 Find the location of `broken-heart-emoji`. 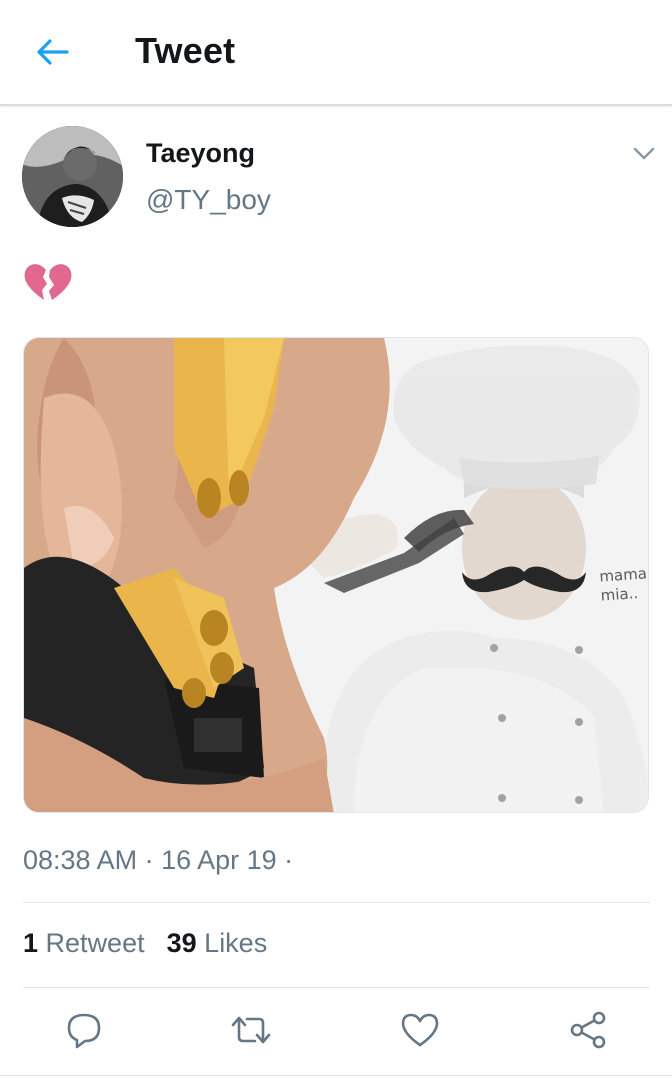

broken-heart-emoji is located at coordinates (48, 282).